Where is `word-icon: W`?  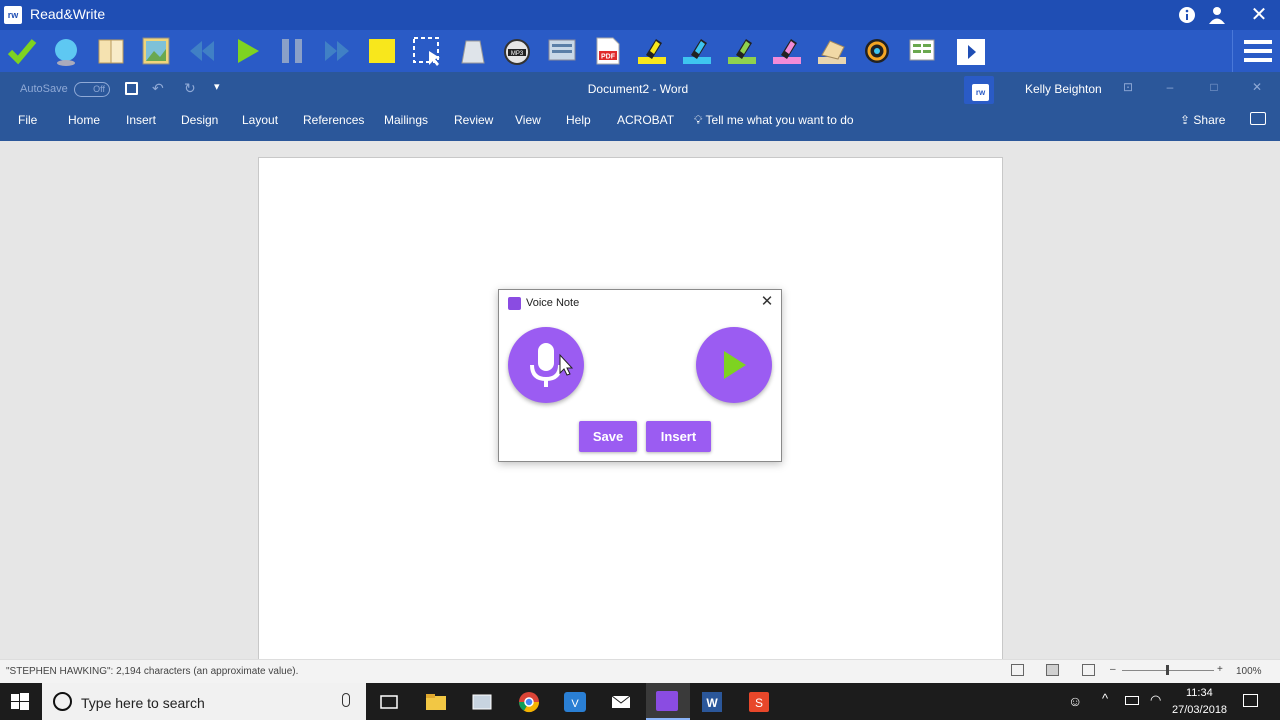 word-icon: W is located at coordinates (712, 702).